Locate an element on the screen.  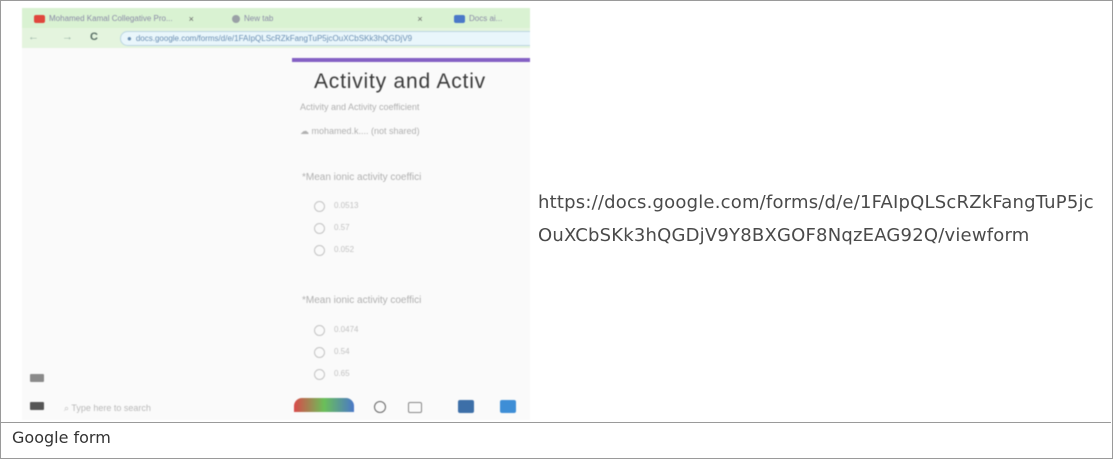
tab-1: Mohamed Kamal Collegative Pro... × is located at coordinates (114, 18).